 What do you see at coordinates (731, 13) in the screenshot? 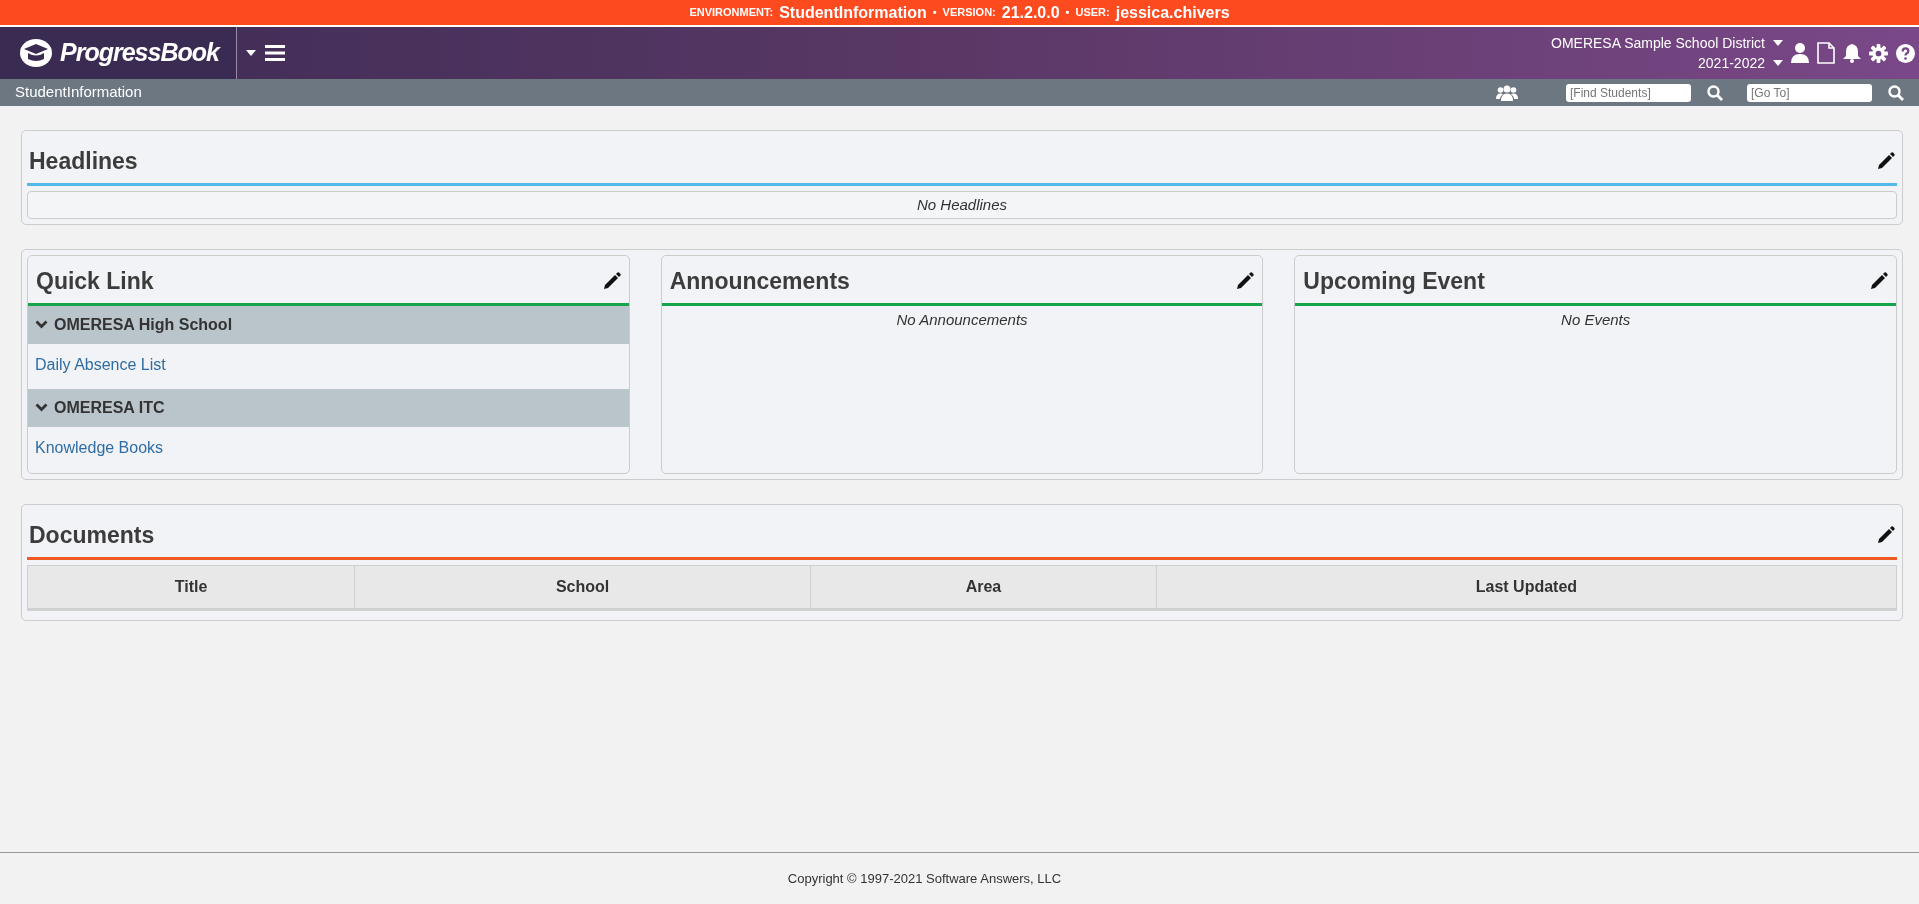
I see `environment-label: ENVIRONMENT:` at bounding box center [731, 13].